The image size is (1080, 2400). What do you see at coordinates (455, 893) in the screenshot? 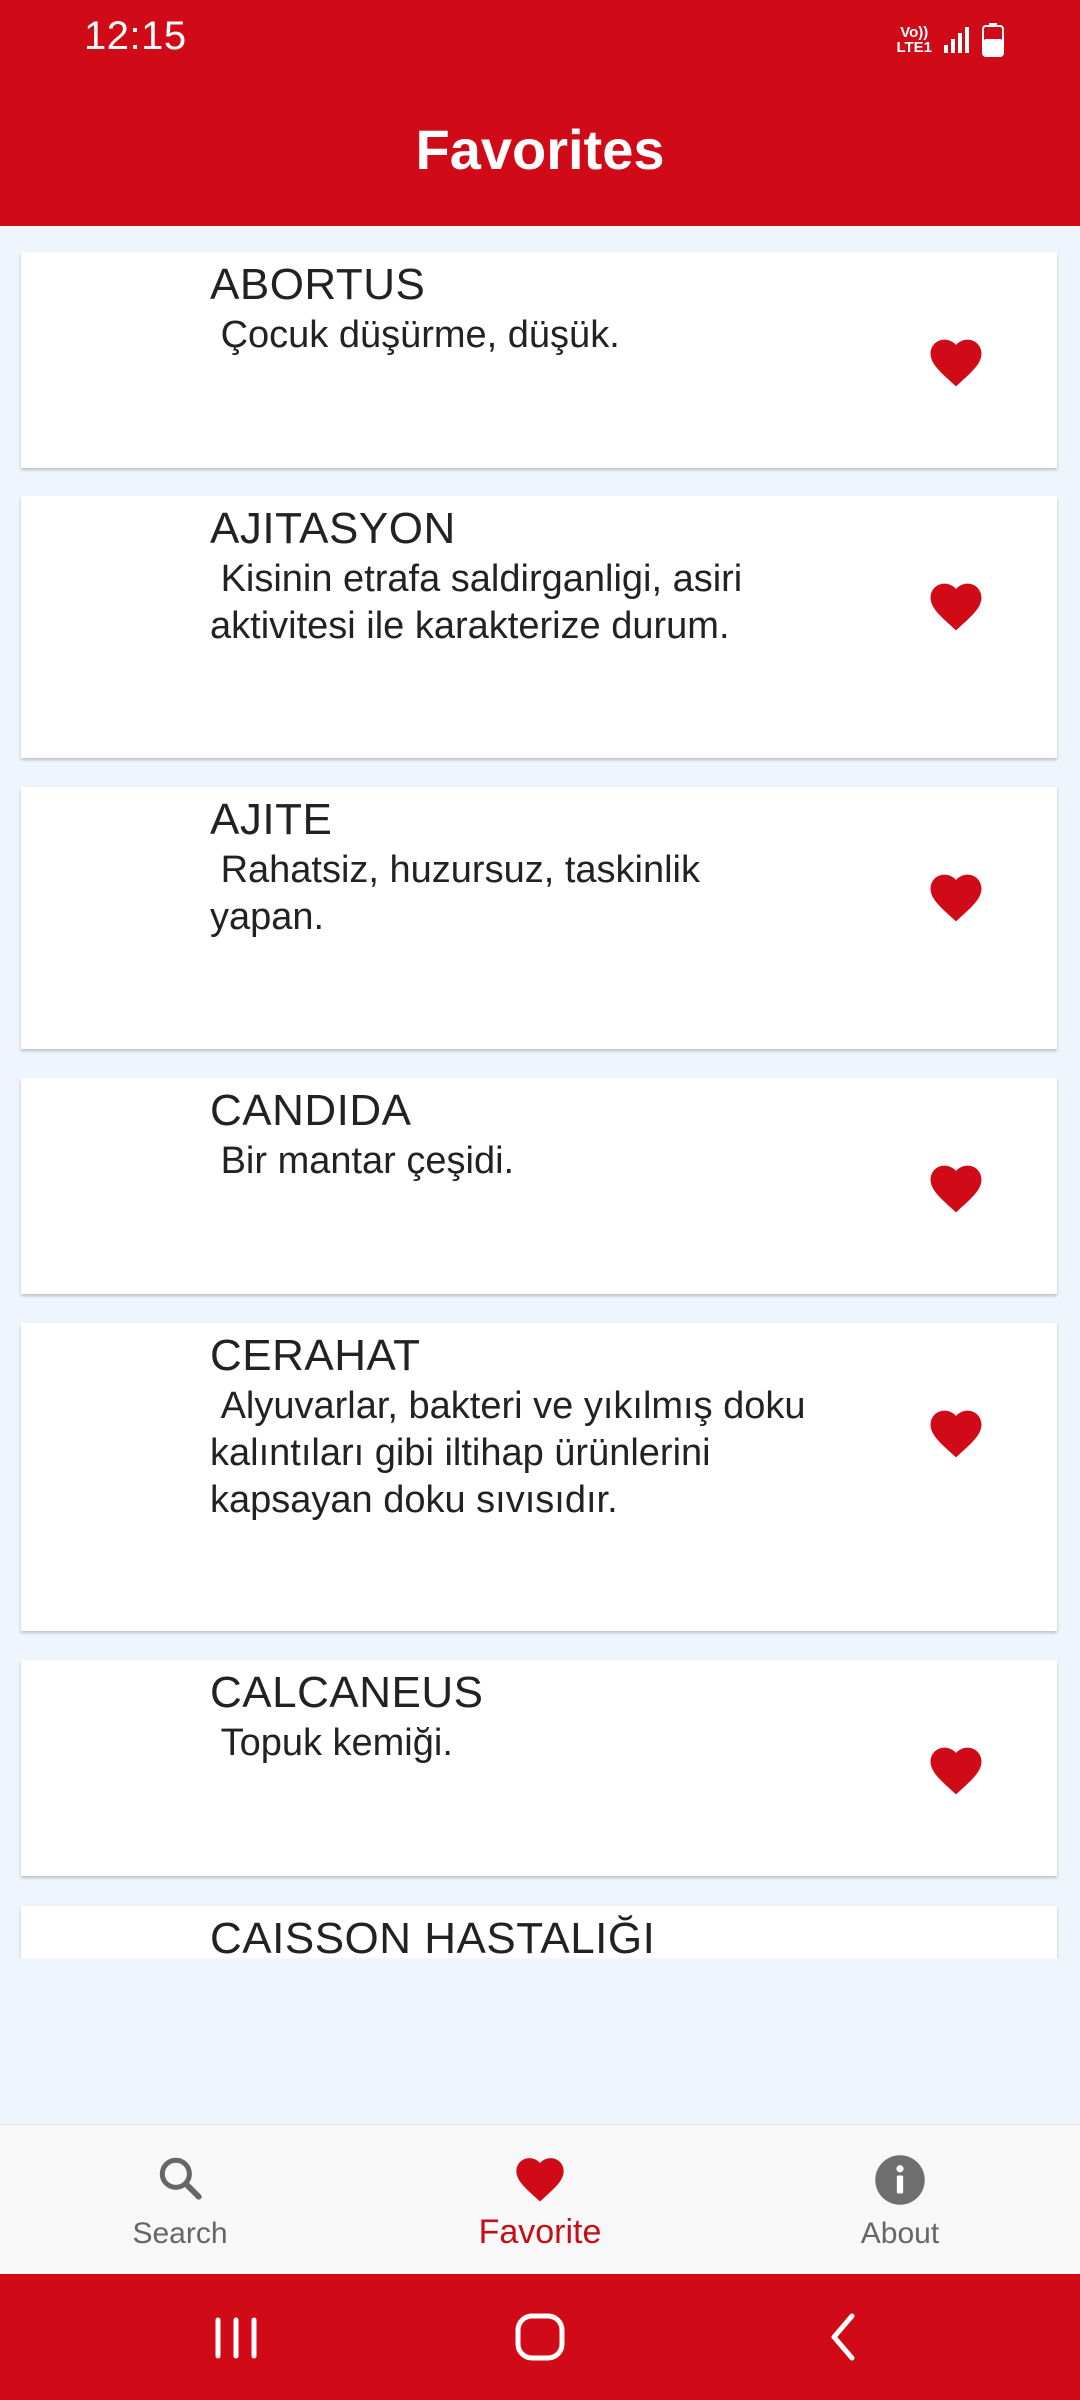
I see `term-definition: Rahatsiz, huzursuz, taskinlik yapan.` at bounding box center [455, 893].